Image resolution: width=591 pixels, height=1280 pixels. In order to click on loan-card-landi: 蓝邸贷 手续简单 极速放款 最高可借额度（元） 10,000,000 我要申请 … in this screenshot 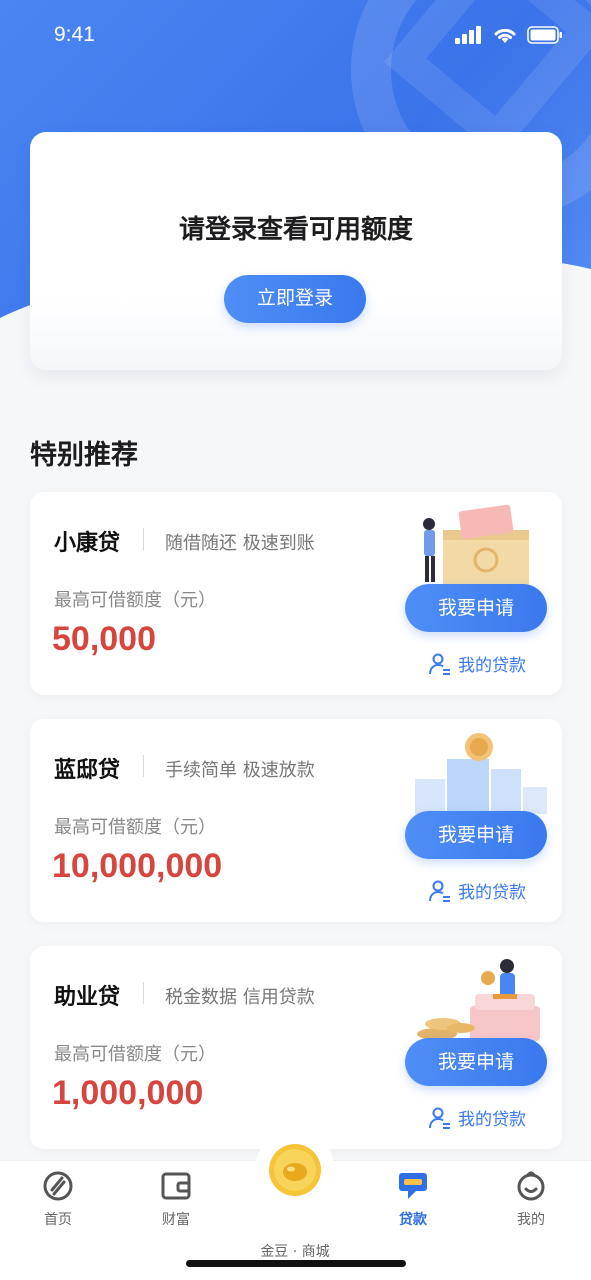, I will do `click(296, 820)`.